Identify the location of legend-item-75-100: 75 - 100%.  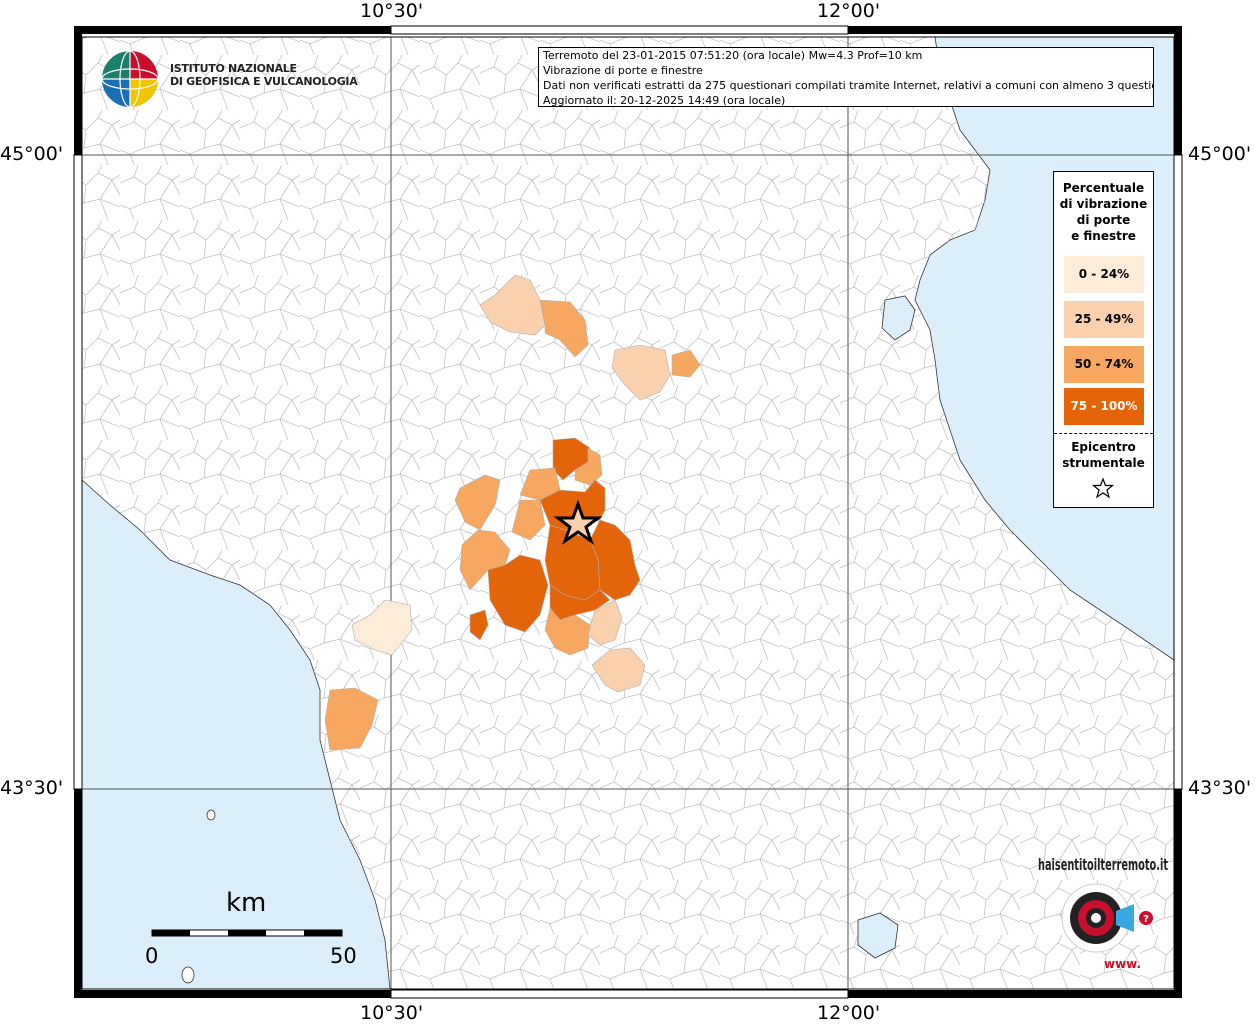
(1104, 406).